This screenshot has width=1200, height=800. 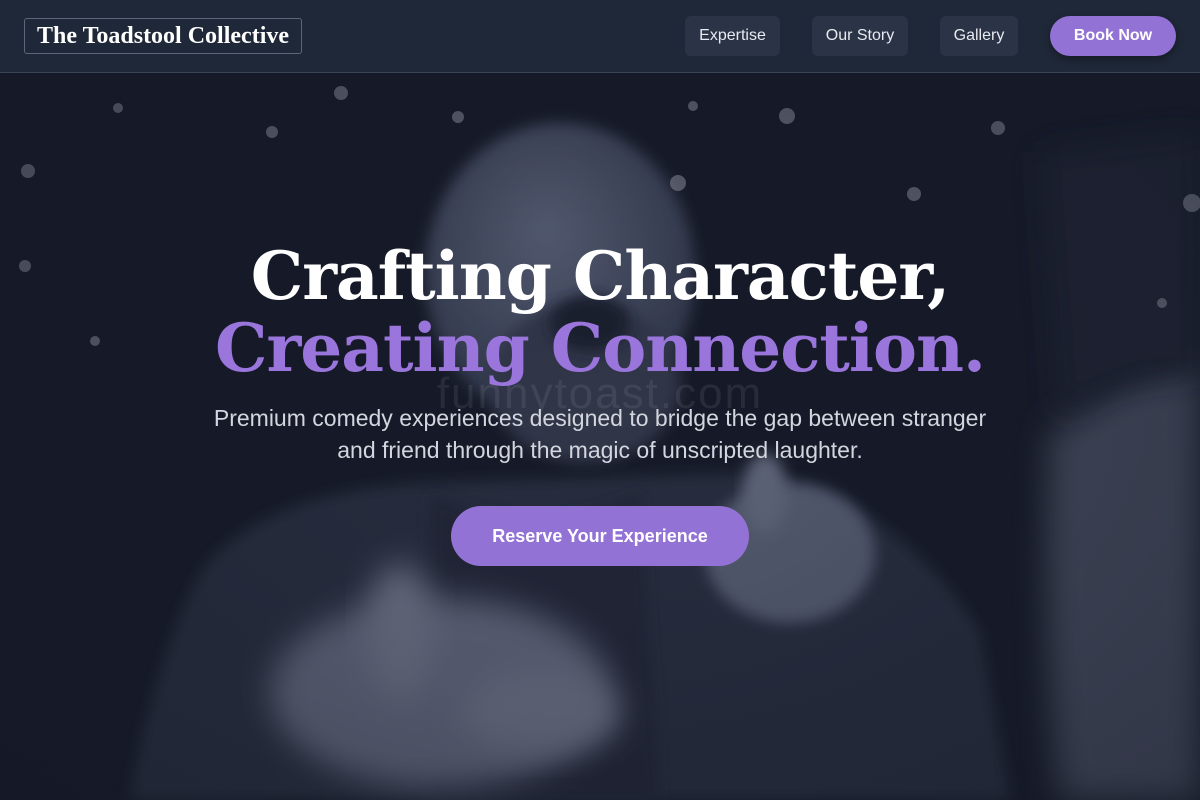 I want to click on nav-link-expertise: Expertise, so click(x=732, y=36).